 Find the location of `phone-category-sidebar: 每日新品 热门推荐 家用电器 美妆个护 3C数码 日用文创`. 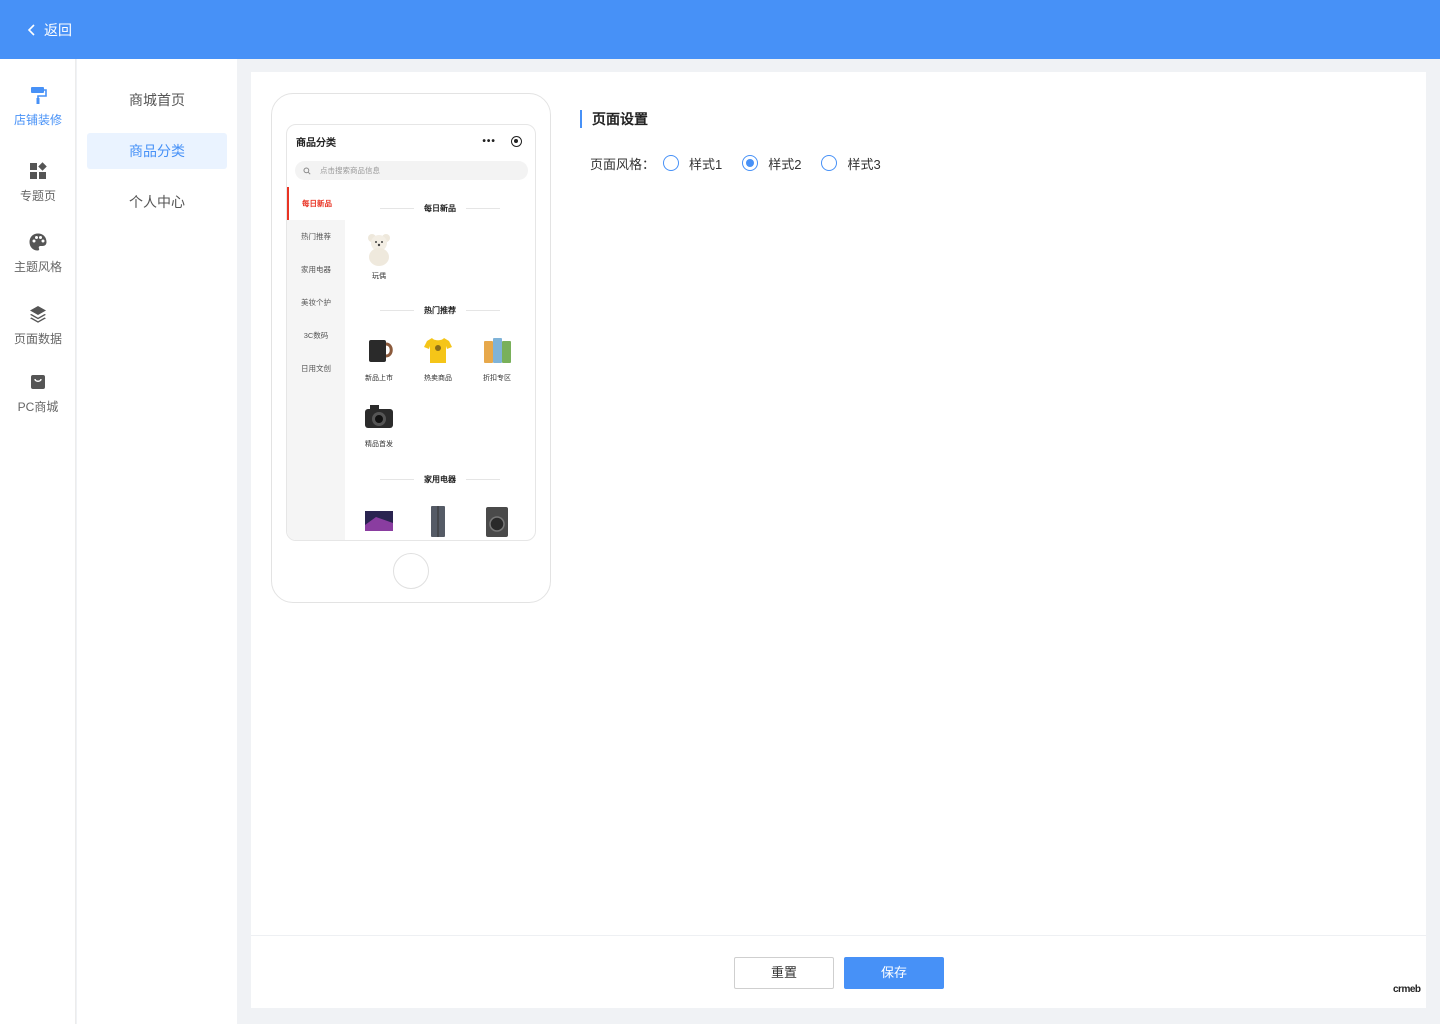

phone-category-sidebar: 每日新品 热门推荐 家用电器 美妆个护 3C数码 日用文创 is located at coordinates (316, 363).